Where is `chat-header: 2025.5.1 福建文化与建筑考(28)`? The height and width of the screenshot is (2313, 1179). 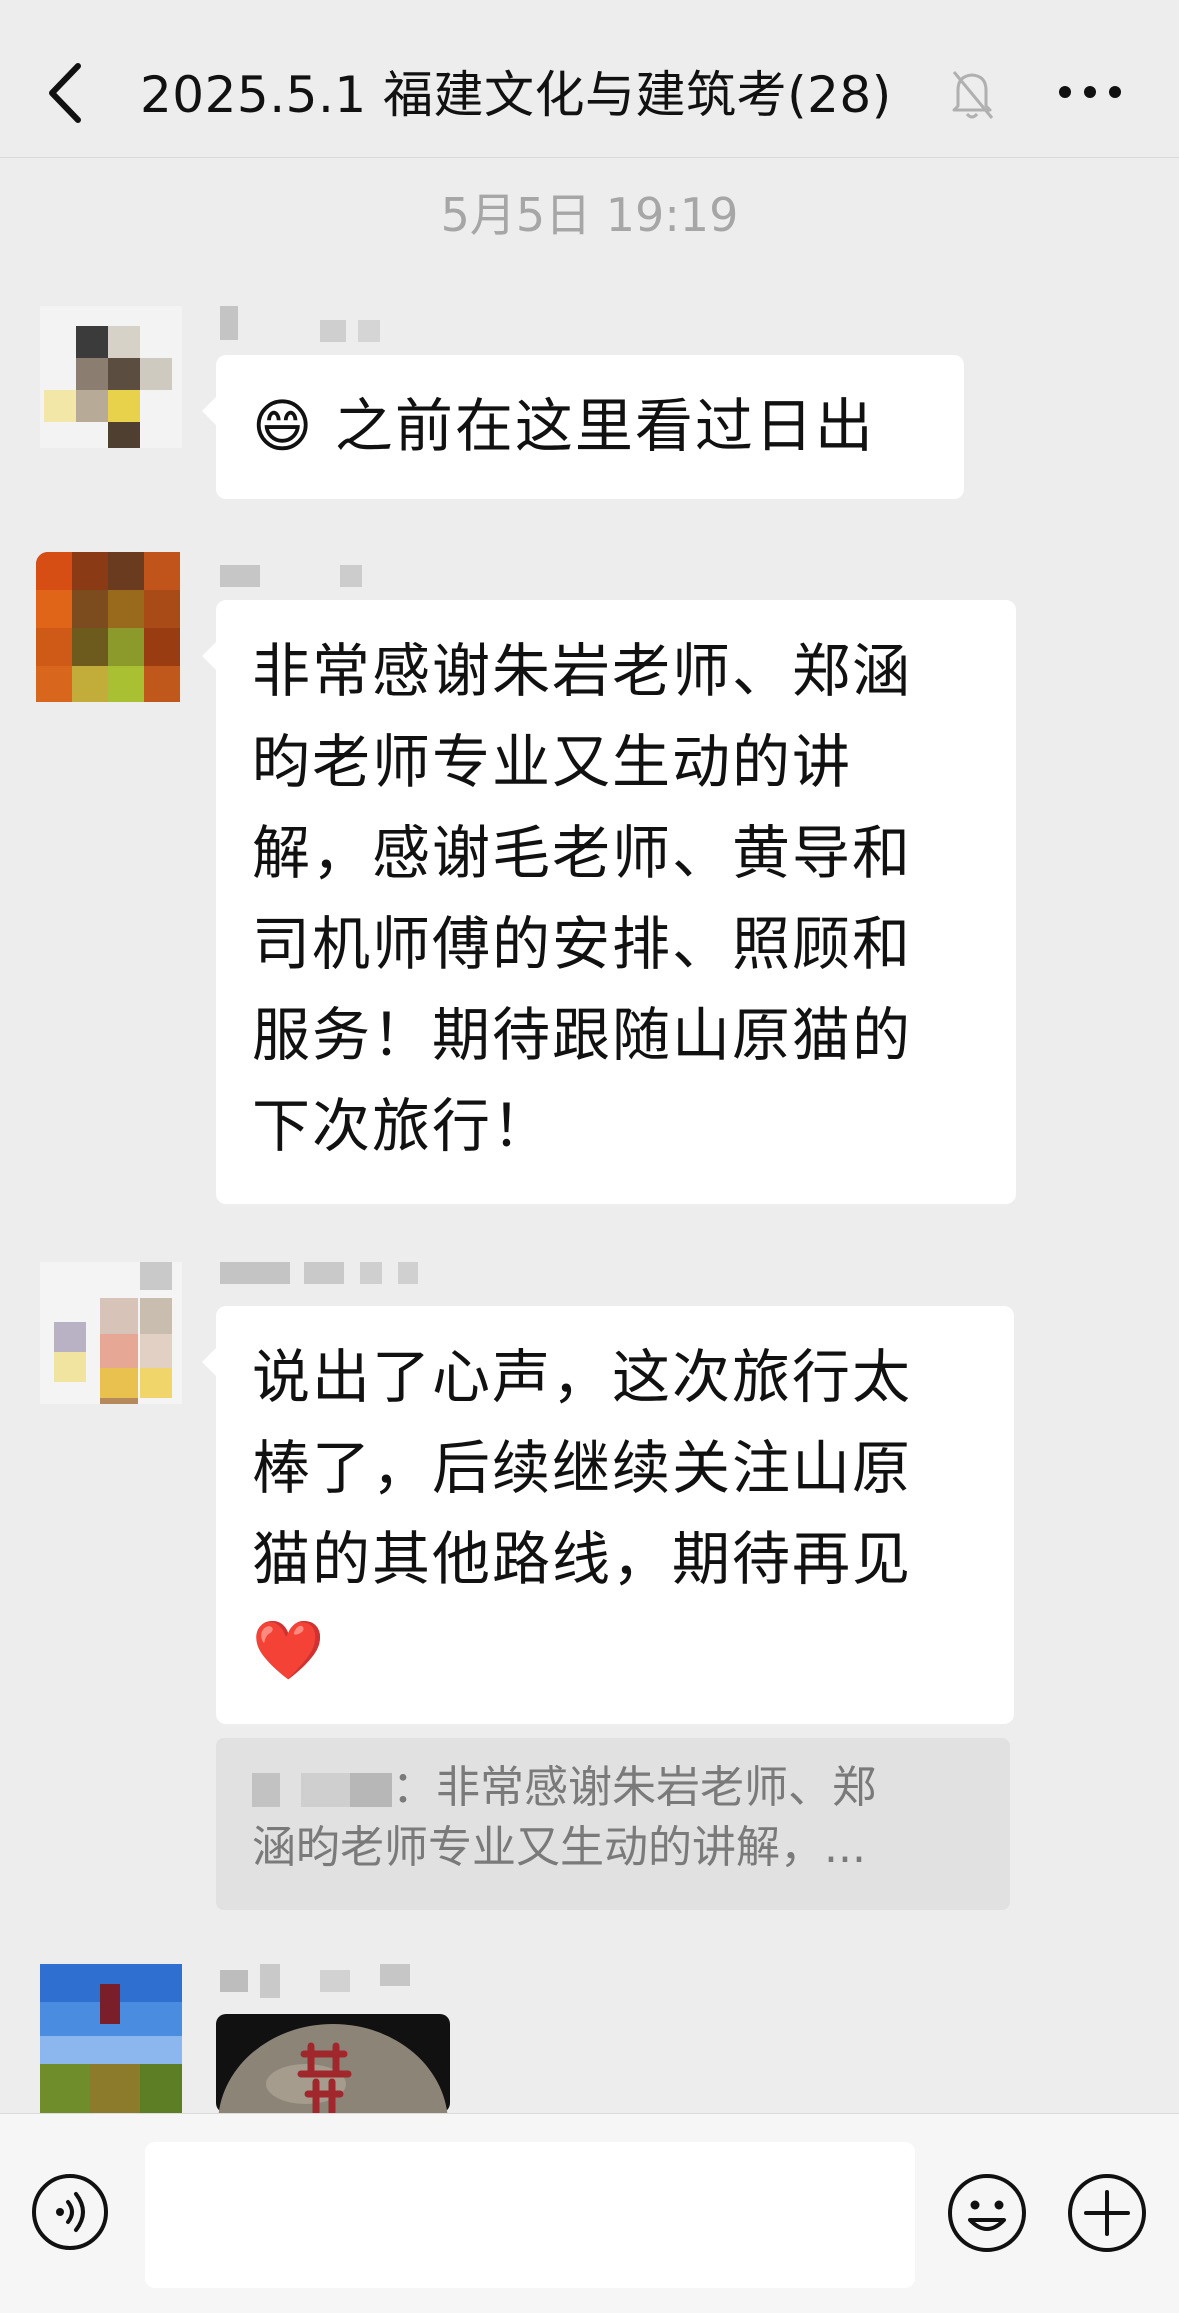
chat-header: 2025.5.1 福建文化与建筑考(28) is located at coordinates (589, 79).